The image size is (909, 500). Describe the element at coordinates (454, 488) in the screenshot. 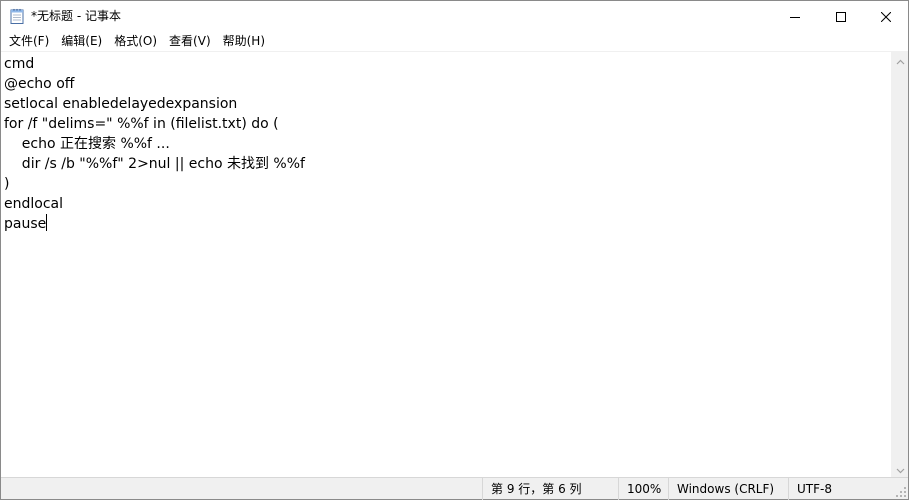

I see `status-bar: 第 9 行，第 6 列 100% Windows (CRLF) UTF-8` at that location.